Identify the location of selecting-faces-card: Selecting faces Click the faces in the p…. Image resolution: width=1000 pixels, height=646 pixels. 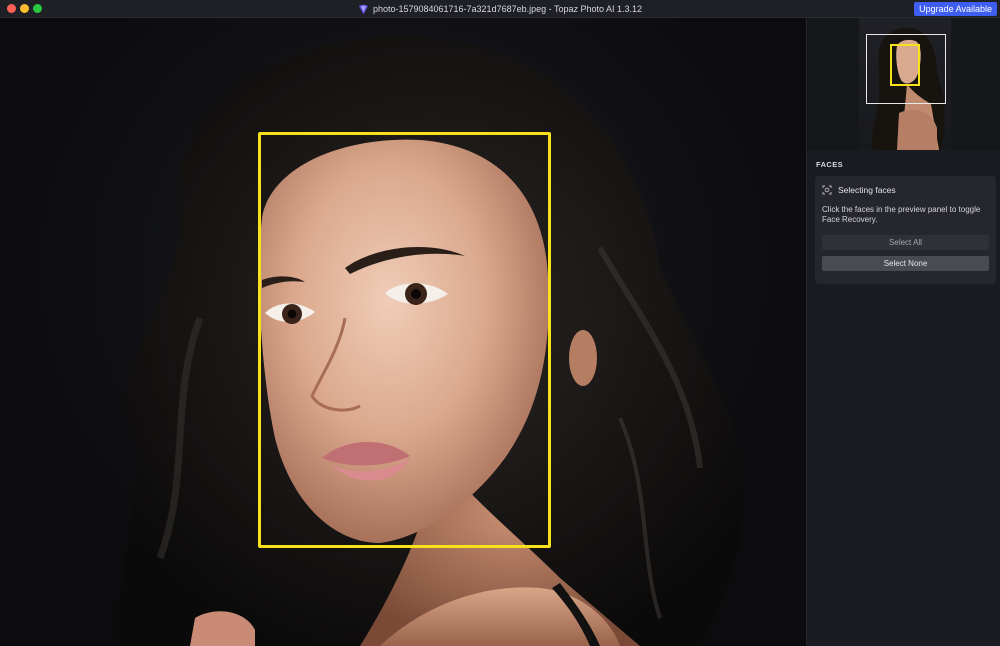
(905, 230).